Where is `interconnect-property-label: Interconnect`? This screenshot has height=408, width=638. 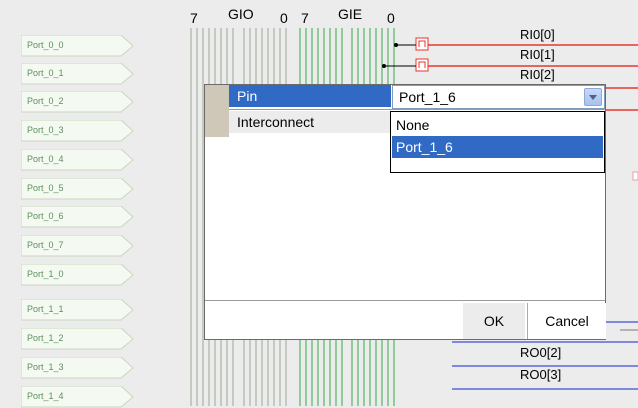 interconnect-property-label: Interconnect is located at coordinates (310, 122).